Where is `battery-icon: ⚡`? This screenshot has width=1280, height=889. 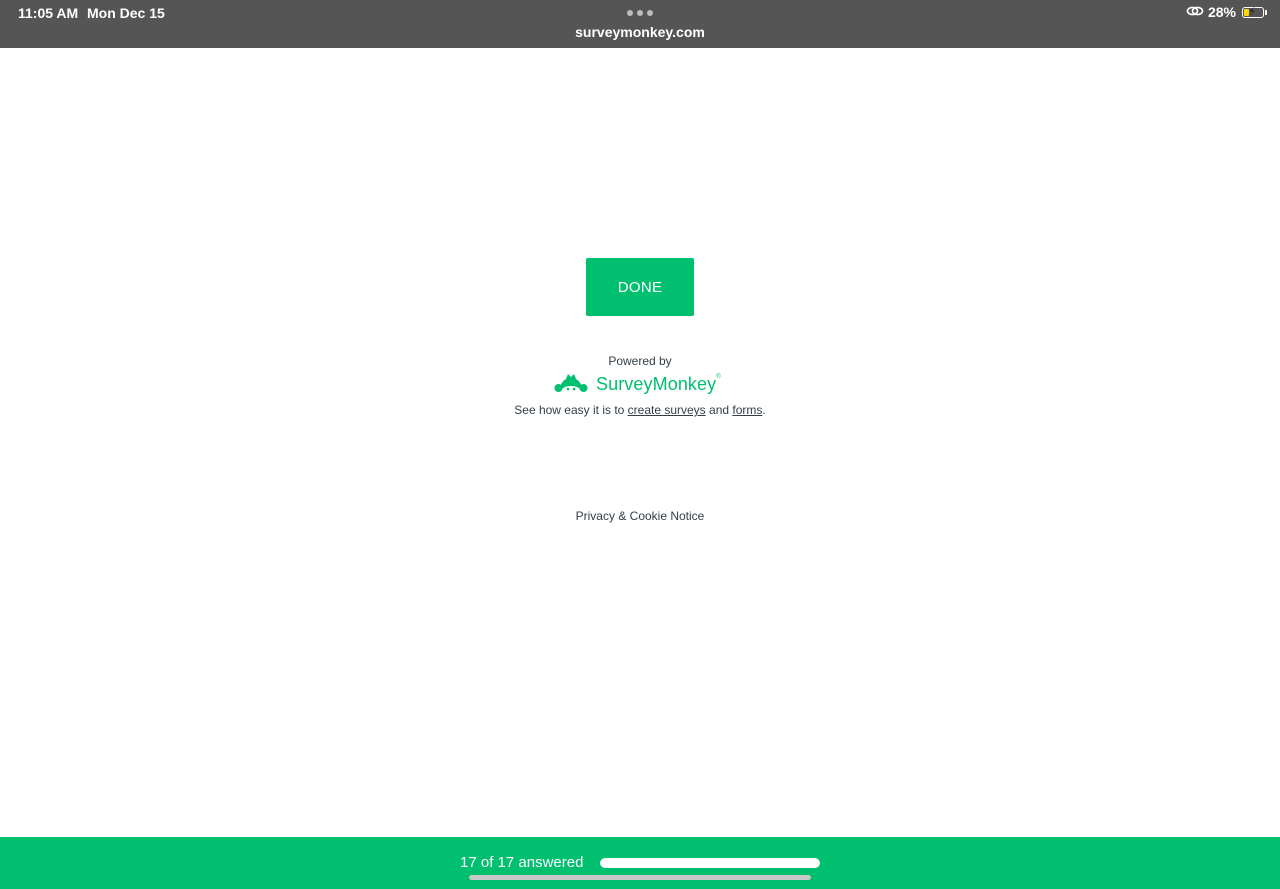 battery-icon: ⚡ is located at coordinates (1254, 11).